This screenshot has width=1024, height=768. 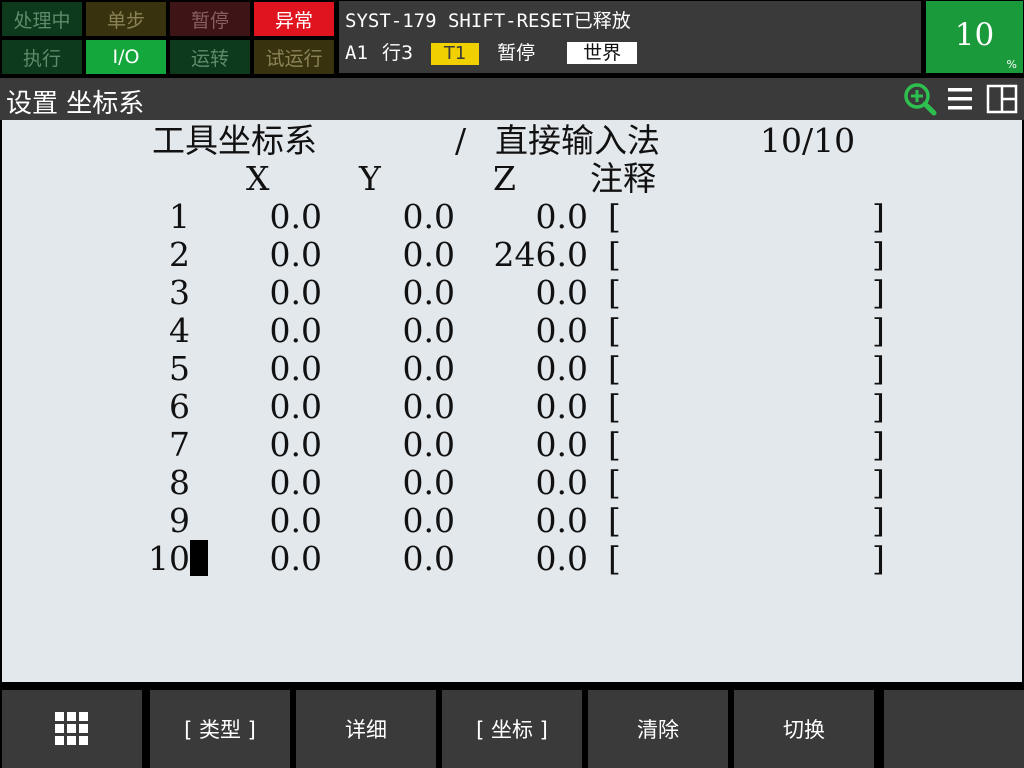 What do you see at coordinates (488, 21) in the screenshot?
I see `alarm-message: SYST-179 SHIFT-RESET已释放` at bounding box center [488, 21].